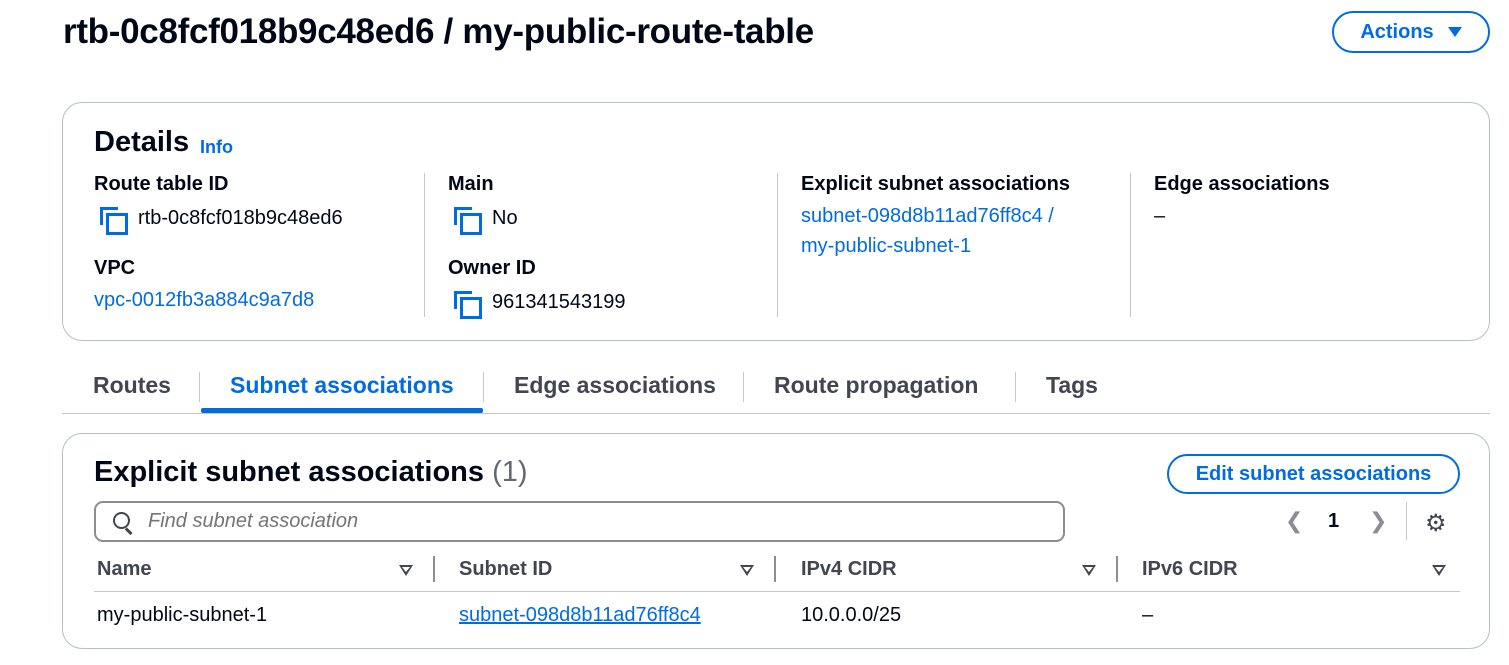  Describe the element at coordinates (471, 184) in the screenshot. I see `main-label: Main` at that location.